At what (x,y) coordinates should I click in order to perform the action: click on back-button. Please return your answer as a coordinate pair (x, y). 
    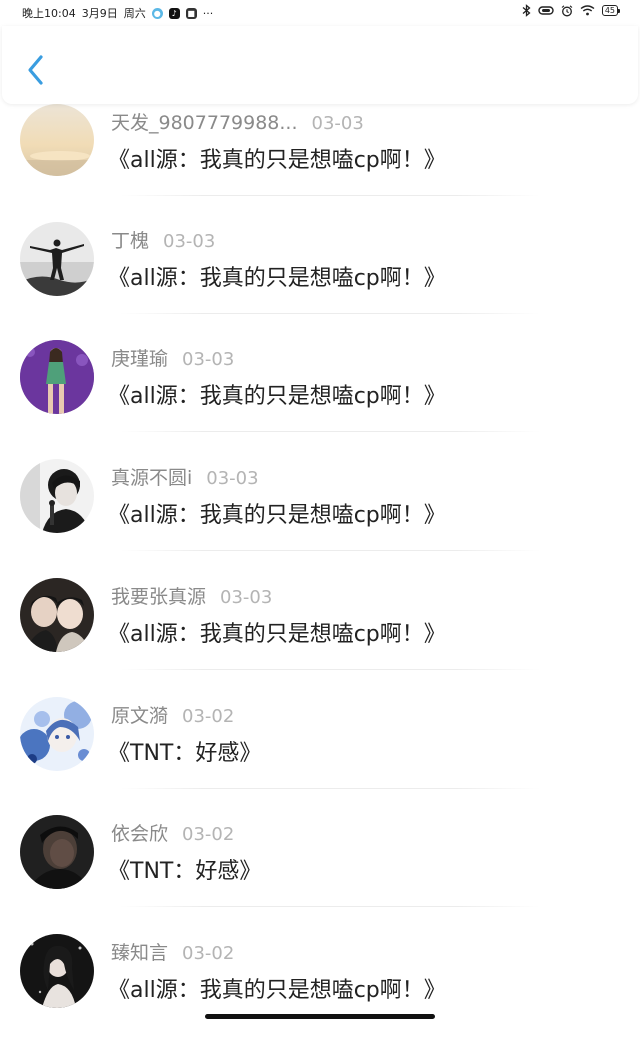
    Looking at the image, I should click on (36, 70).